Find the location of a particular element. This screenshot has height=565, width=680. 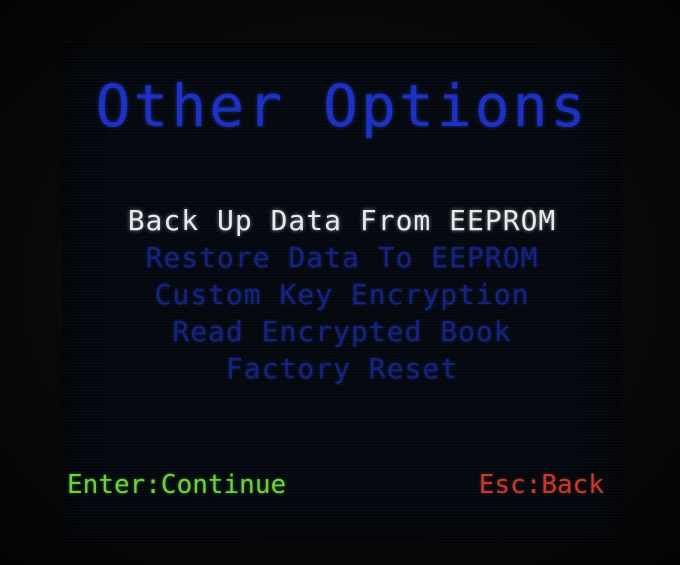

menu-item-backup-eeprom: Back Up Data From EEPROM is located at coordinates (342, 220).